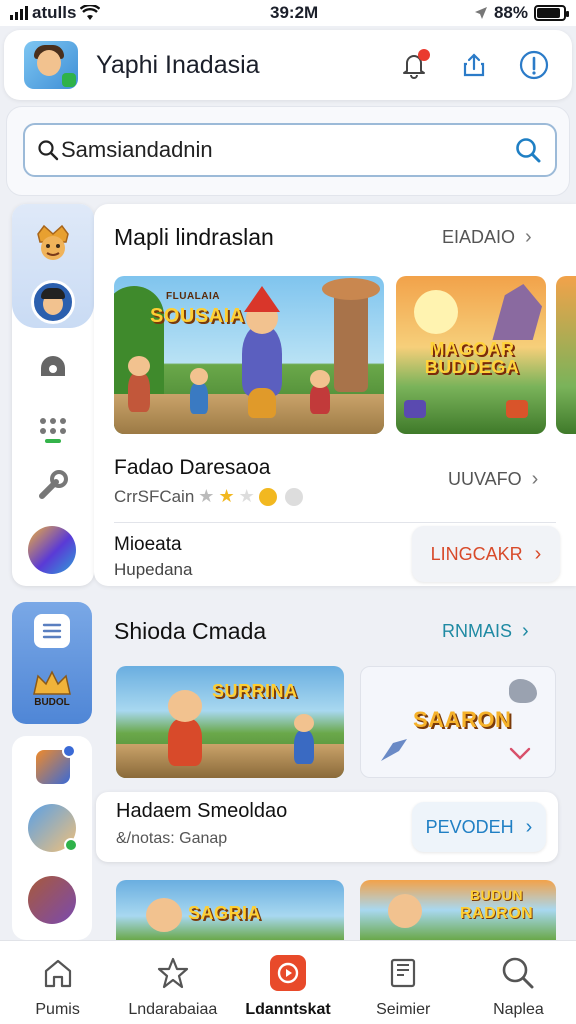  I want to click on section-see-all-link: EIADAIO ›, so click(487, 237).